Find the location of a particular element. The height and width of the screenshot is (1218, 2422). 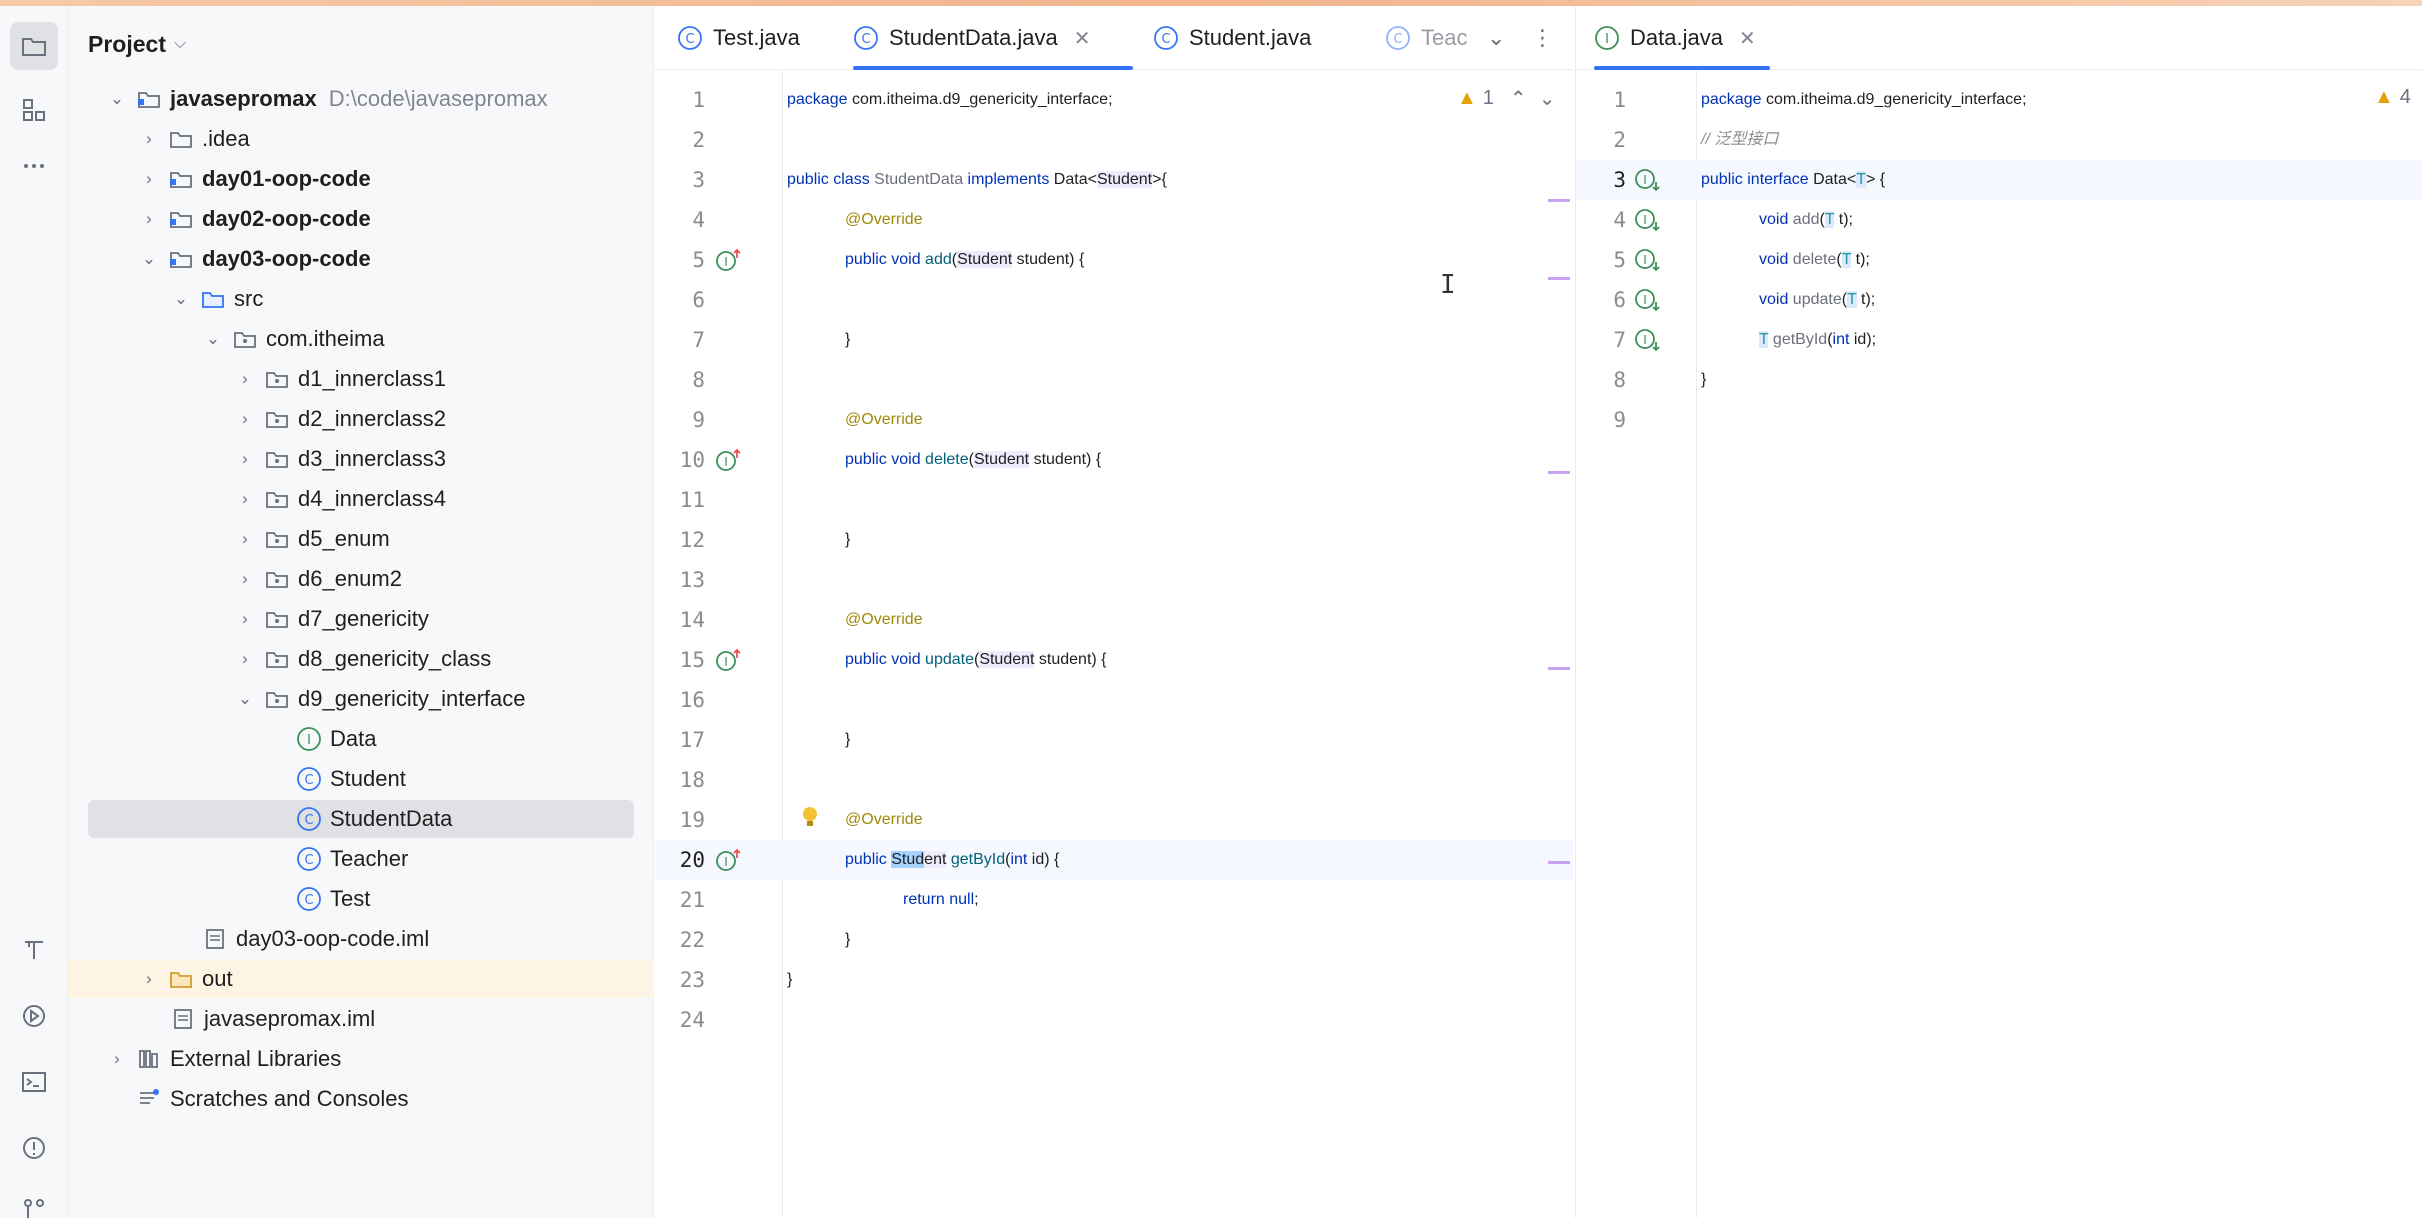

tree-row-com-itheima: ⌄ com.itheima is located at coordinates (361, 339).